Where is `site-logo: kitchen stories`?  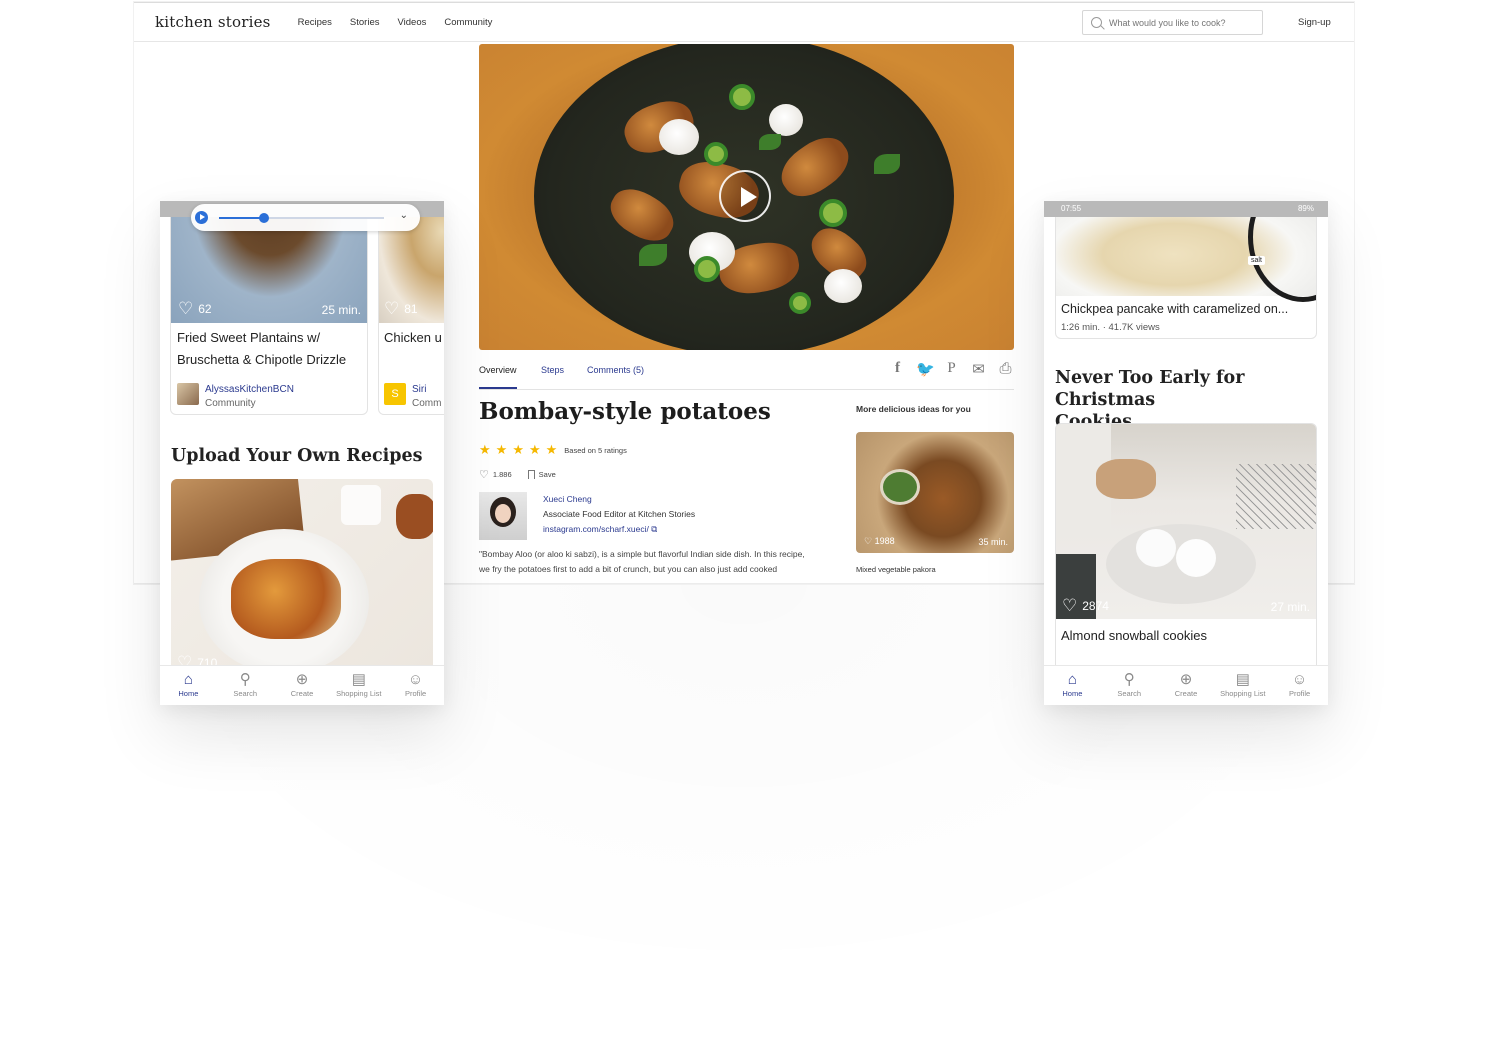 site-logo: kitchen stories is located at coordinates (213, 22).